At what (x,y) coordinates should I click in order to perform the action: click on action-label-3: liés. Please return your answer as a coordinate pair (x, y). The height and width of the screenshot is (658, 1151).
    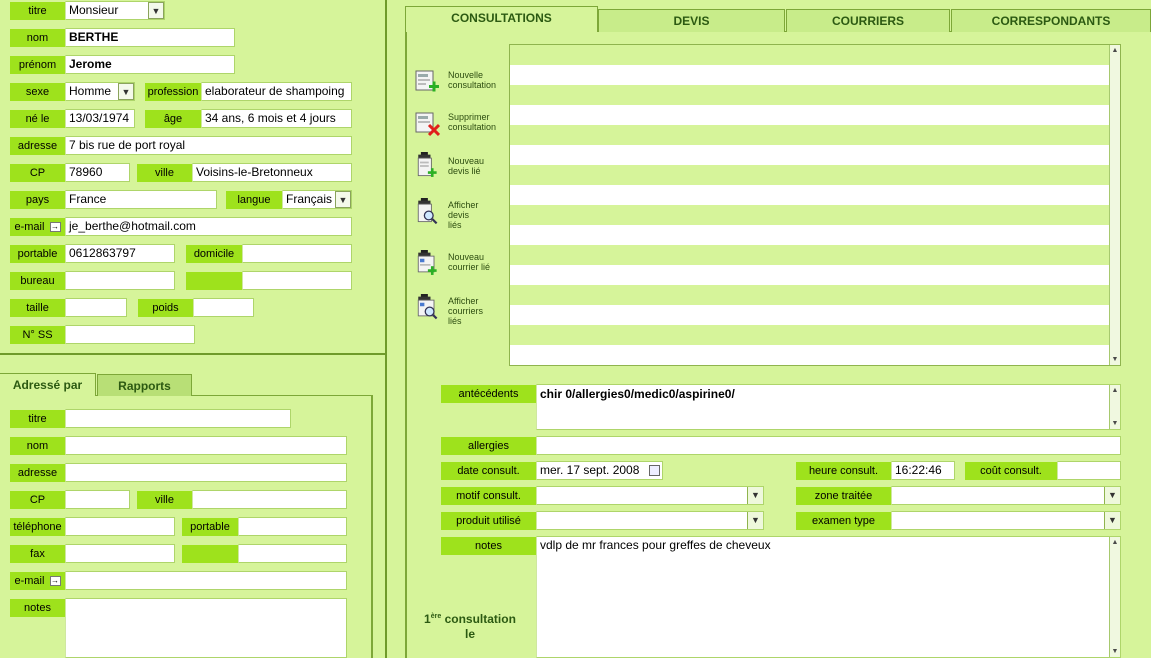
    Looking at the image, I should click on (455, 321).